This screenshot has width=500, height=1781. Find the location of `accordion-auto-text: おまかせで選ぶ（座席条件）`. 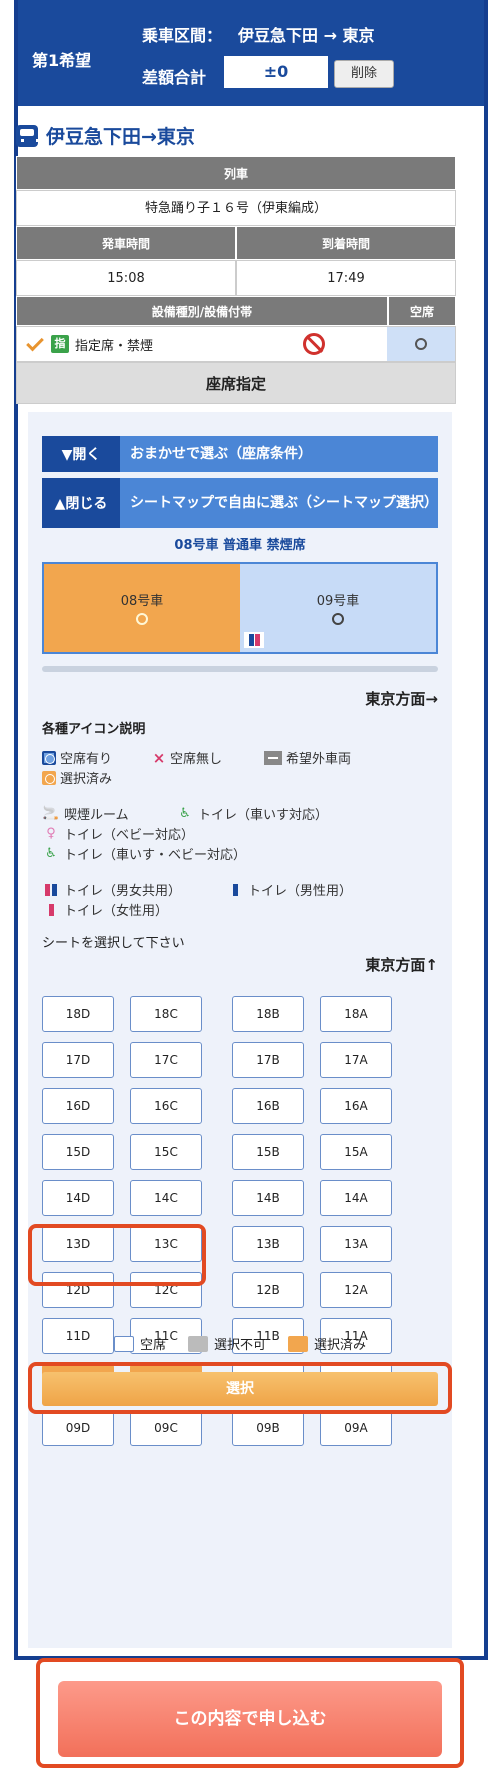

accordion-auto-text: おまかせで選ぶ（座席条件） is located at coordinates (279, 454).